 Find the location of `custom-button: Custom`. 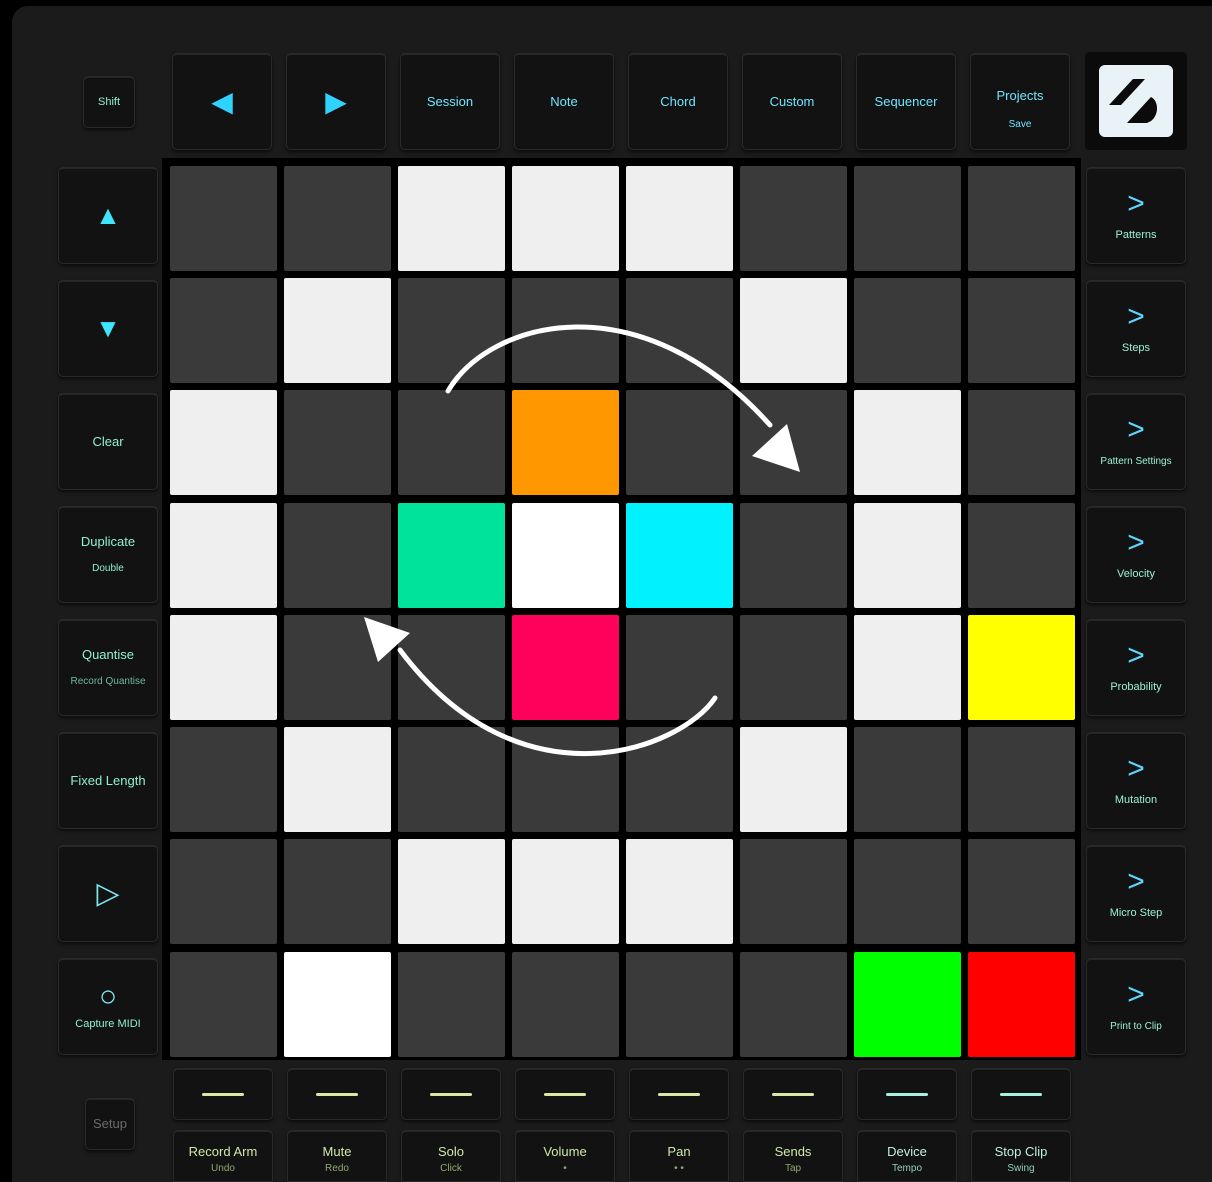

custom-button: Custom is located at coordinates (792, 101).